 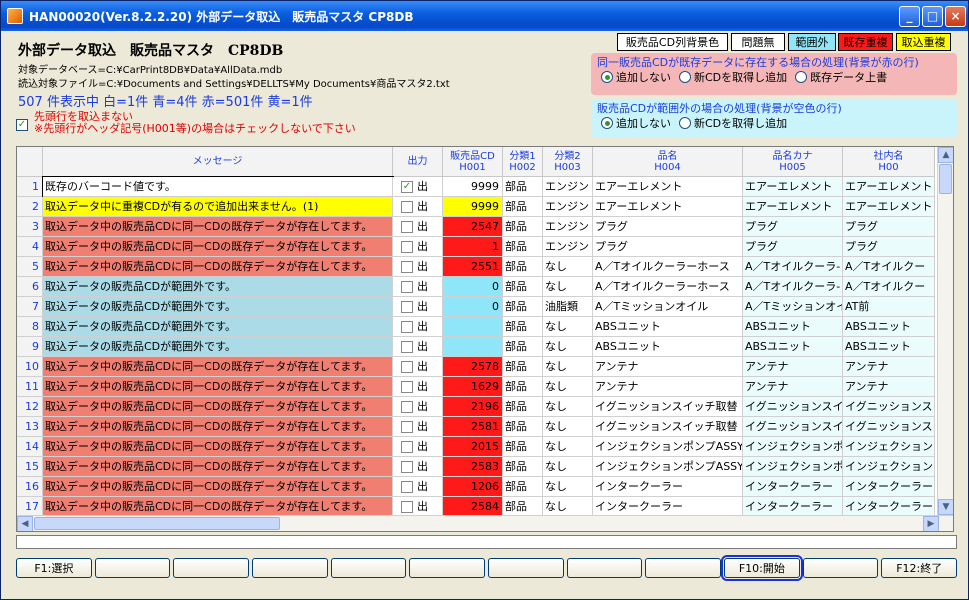 I want to click on column-header-5: 品名 H004, so click(x=668, y=162).